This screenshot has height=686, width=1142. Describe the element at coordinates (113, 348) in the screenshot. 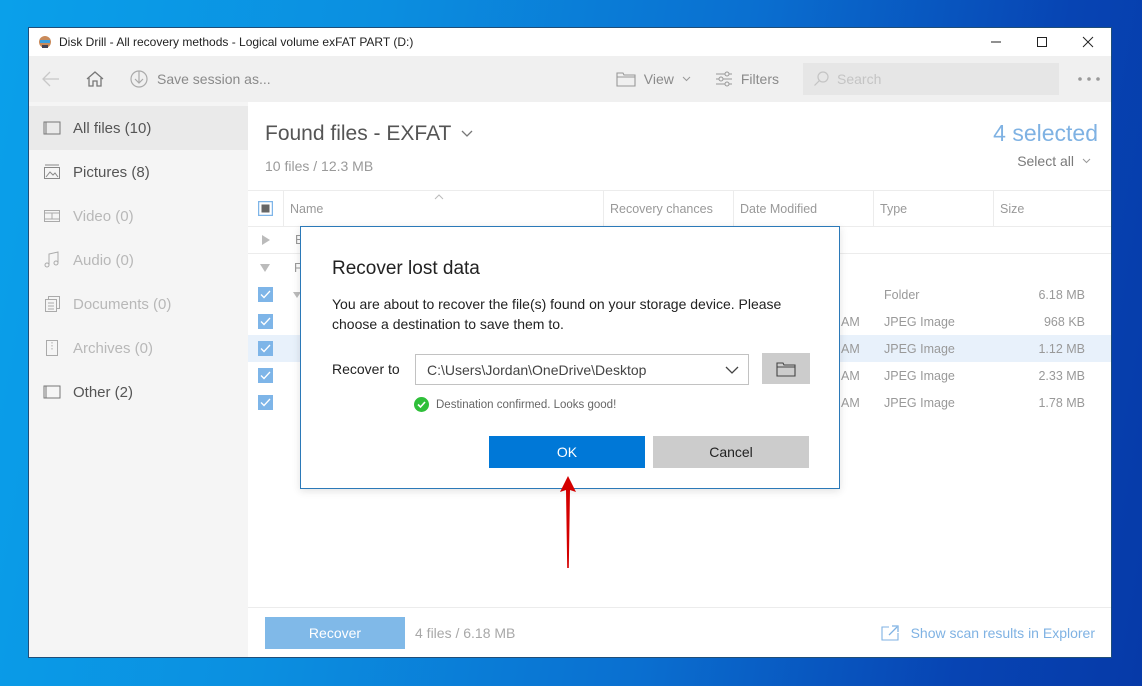

I see `sidebar-item-label: Archives (0)` at that location.